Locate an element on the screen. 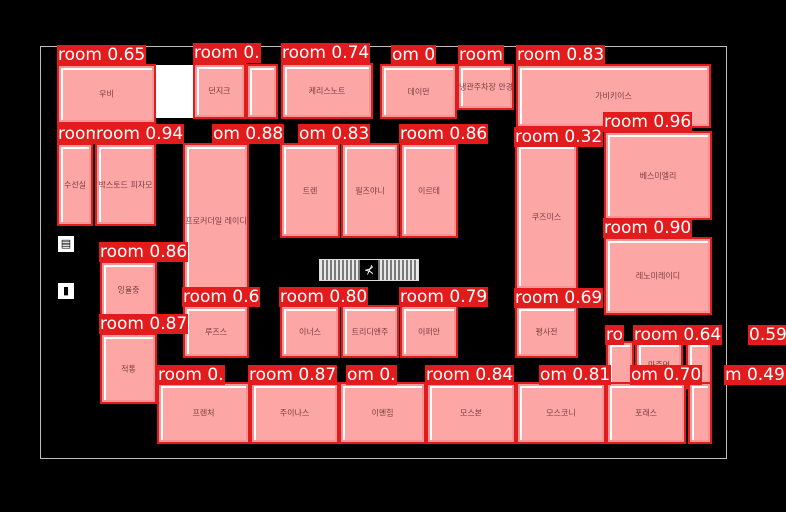  room-label: 케리스노트 is located at coordinates (327, 91).